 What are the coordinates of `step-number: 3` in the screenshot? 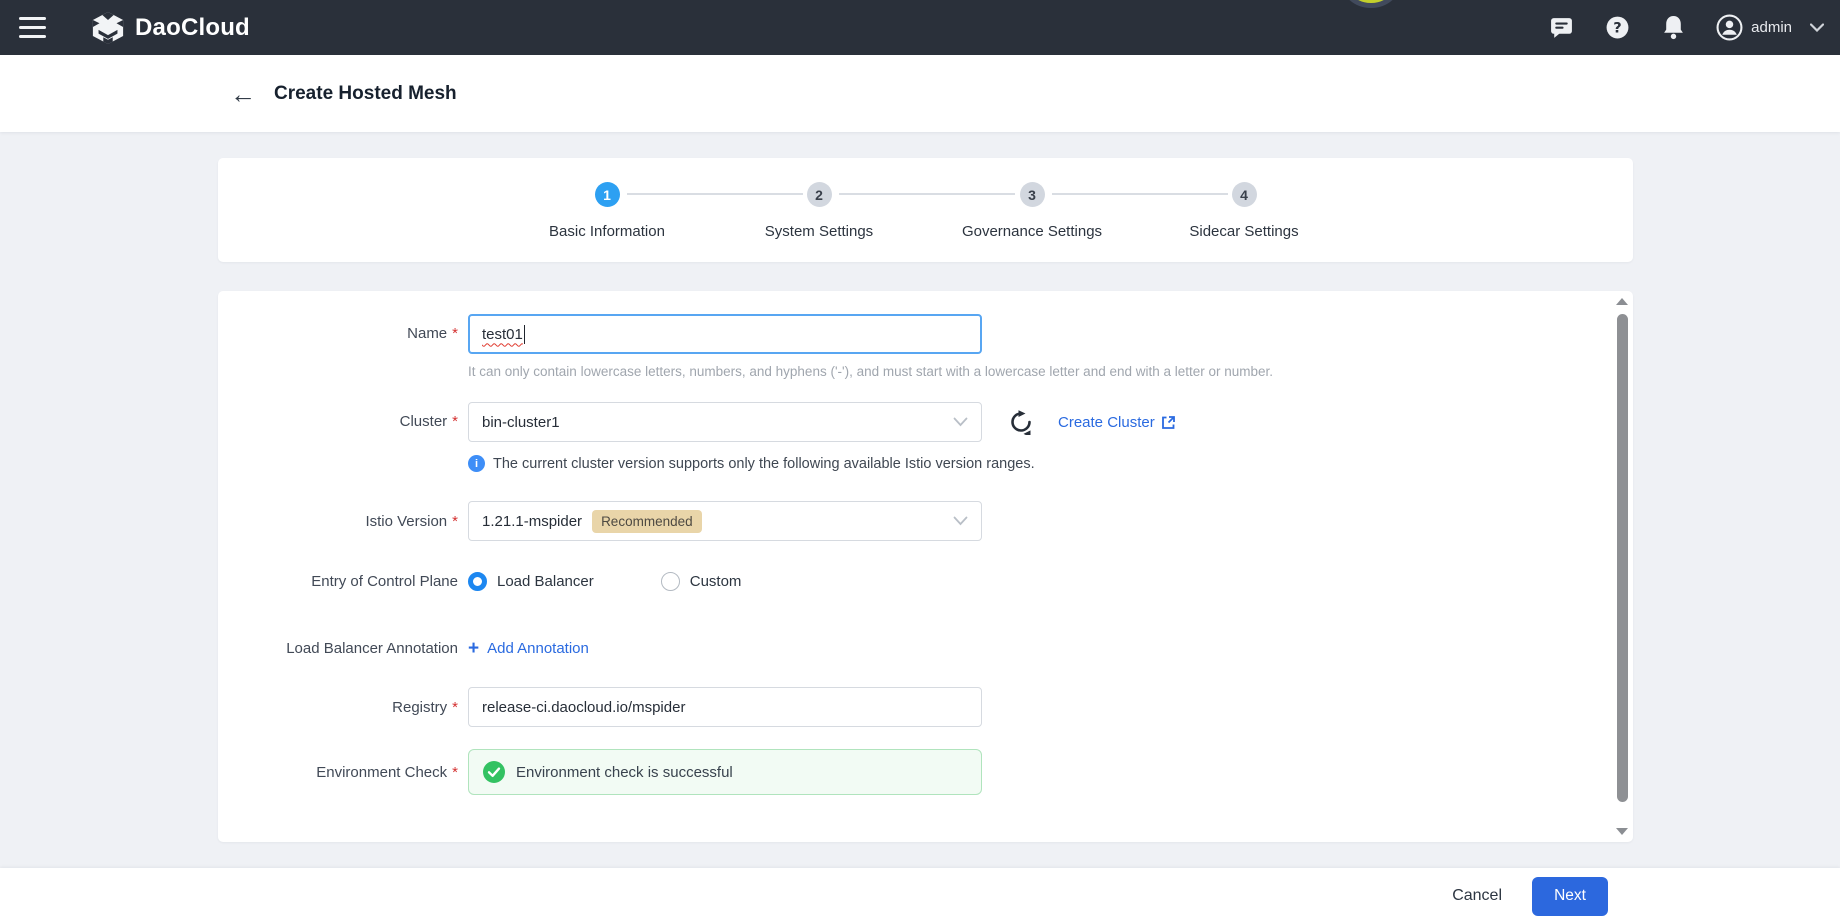 It's located at (1032, 194).